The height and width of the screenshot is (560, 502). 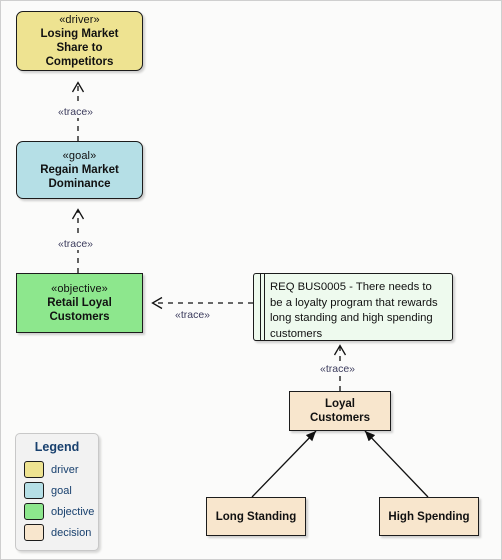 What do you see at coordinates (61, 490) in the screenshot?
I see `legend-label-goal: goal` at bounding box center [61, 490].